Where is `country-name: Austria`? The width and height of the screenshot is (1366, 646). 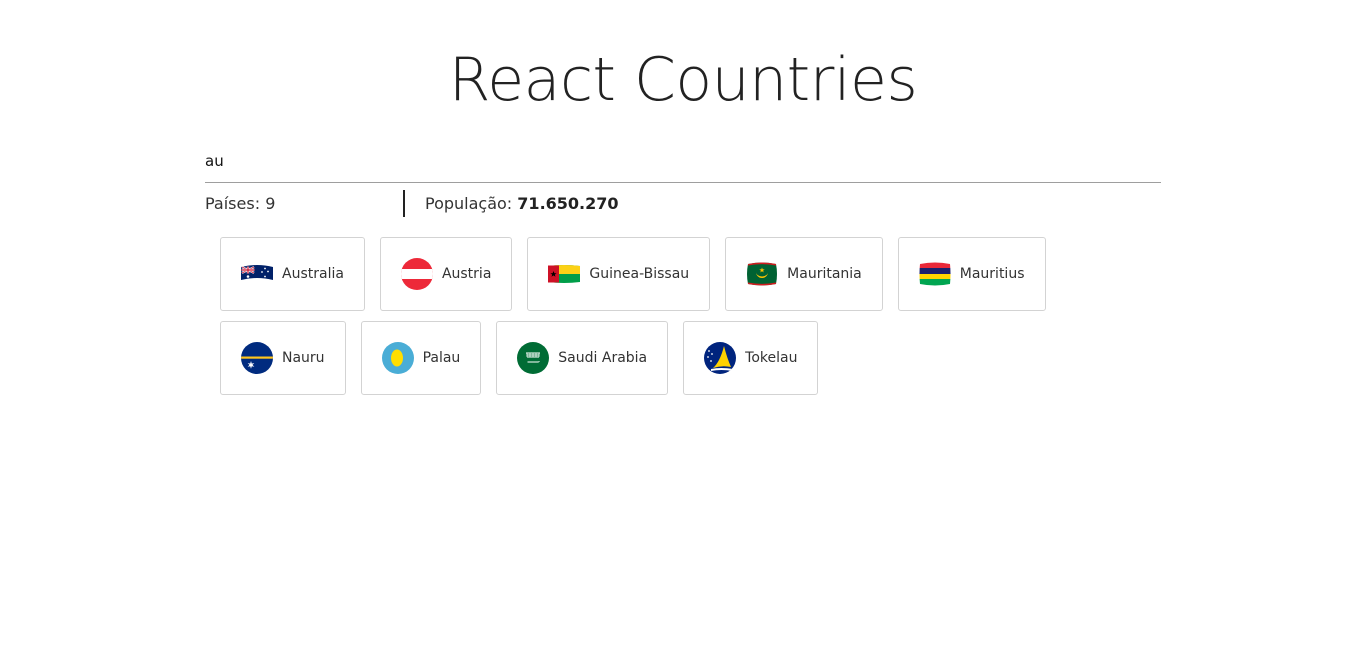
country-name: Austria is located at coordinates (466, 274).